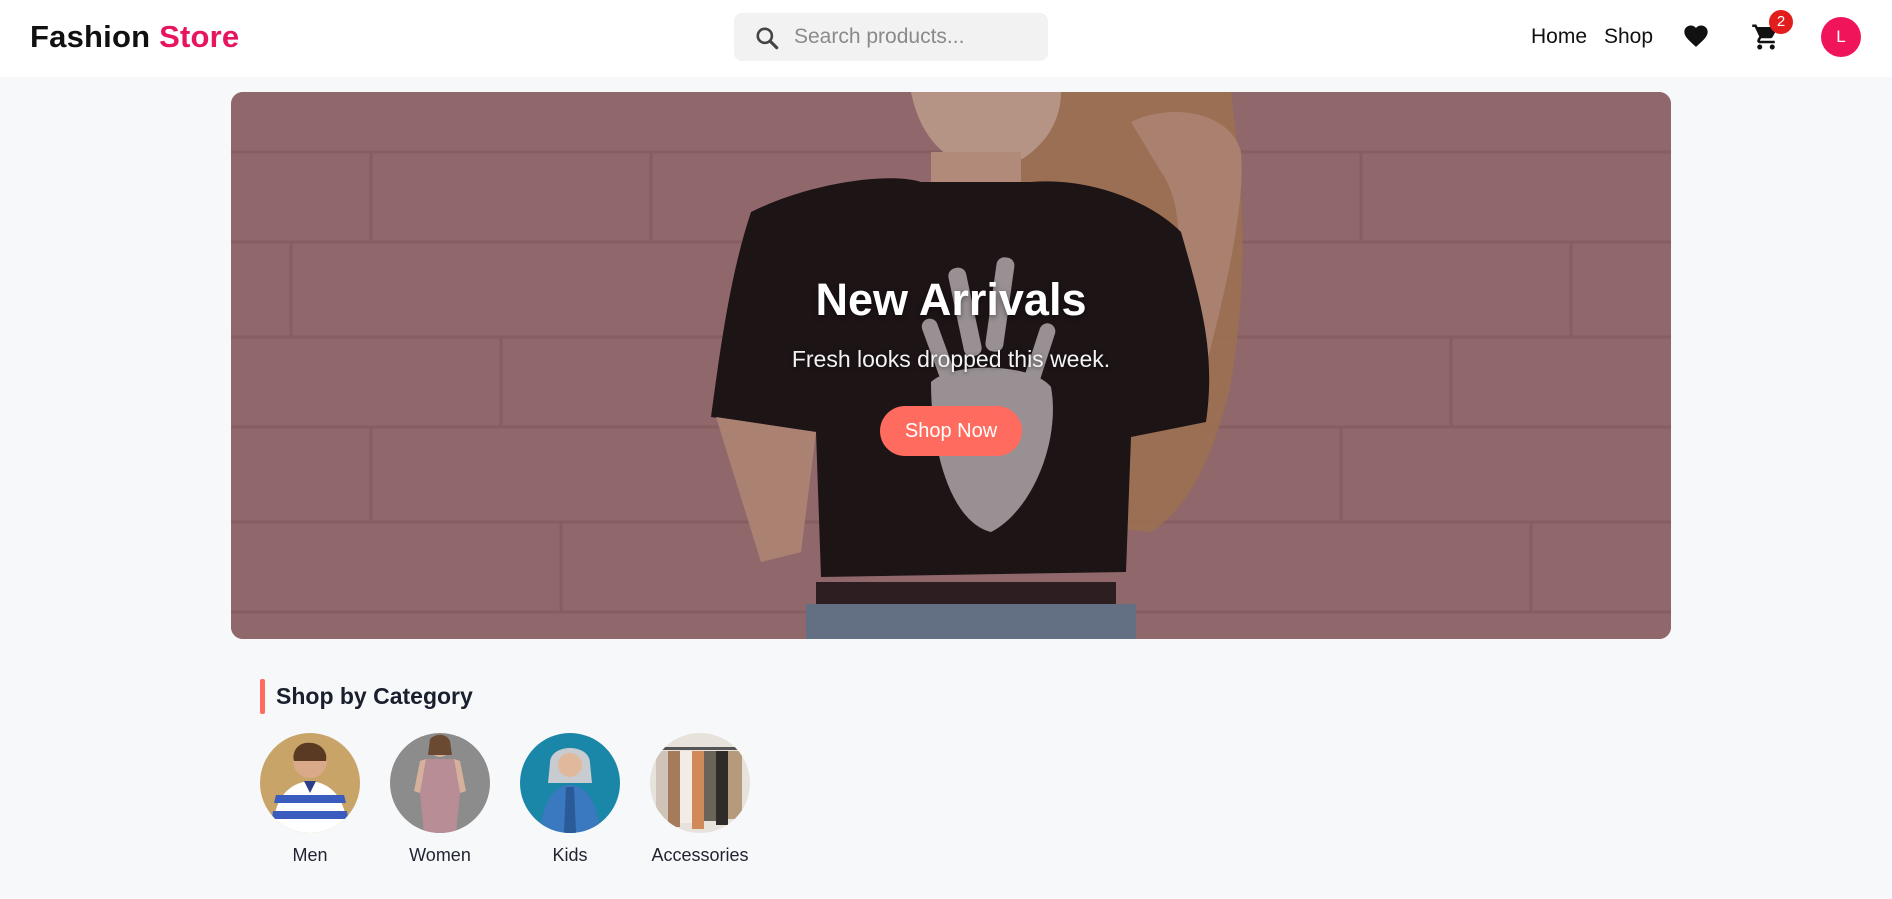 Image resolution: width=1892 pixels, height=899 pixels. Describe the element at coordinates (90, 36) in the screenshot. I see `logo-text-fashion: Fashion` at that location.